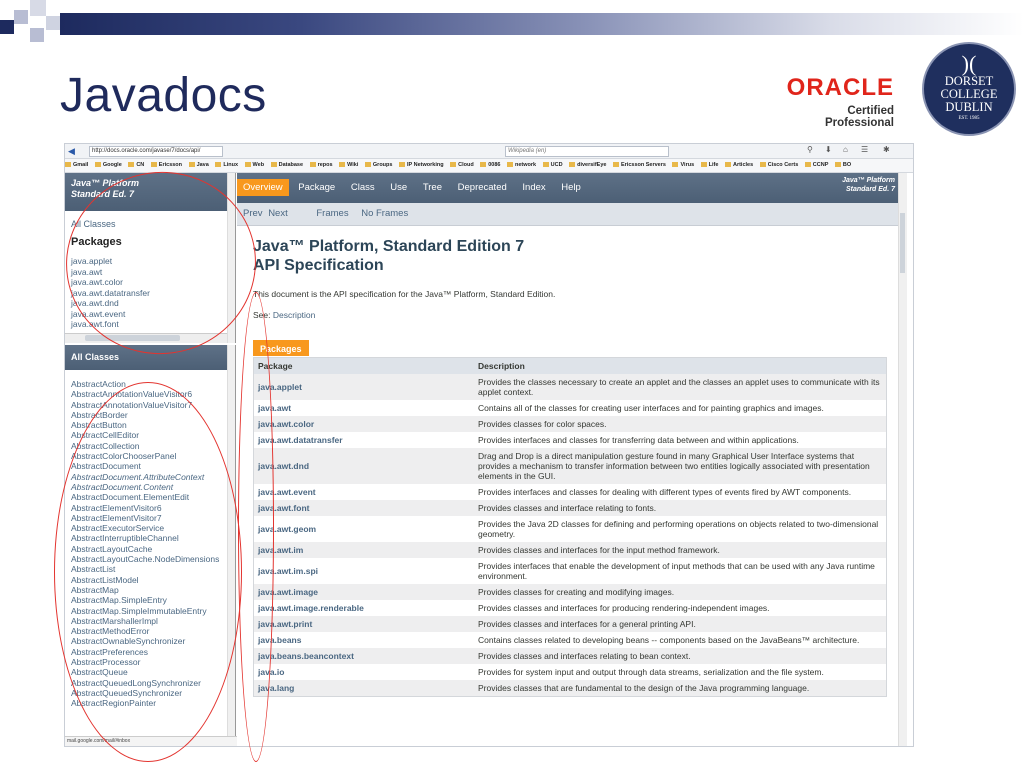 The image size is (1024, 768). Describe the element at coordinates (363, 656) in the screenshot. I see `package-name-link: java.beans.beancontext` at that location.